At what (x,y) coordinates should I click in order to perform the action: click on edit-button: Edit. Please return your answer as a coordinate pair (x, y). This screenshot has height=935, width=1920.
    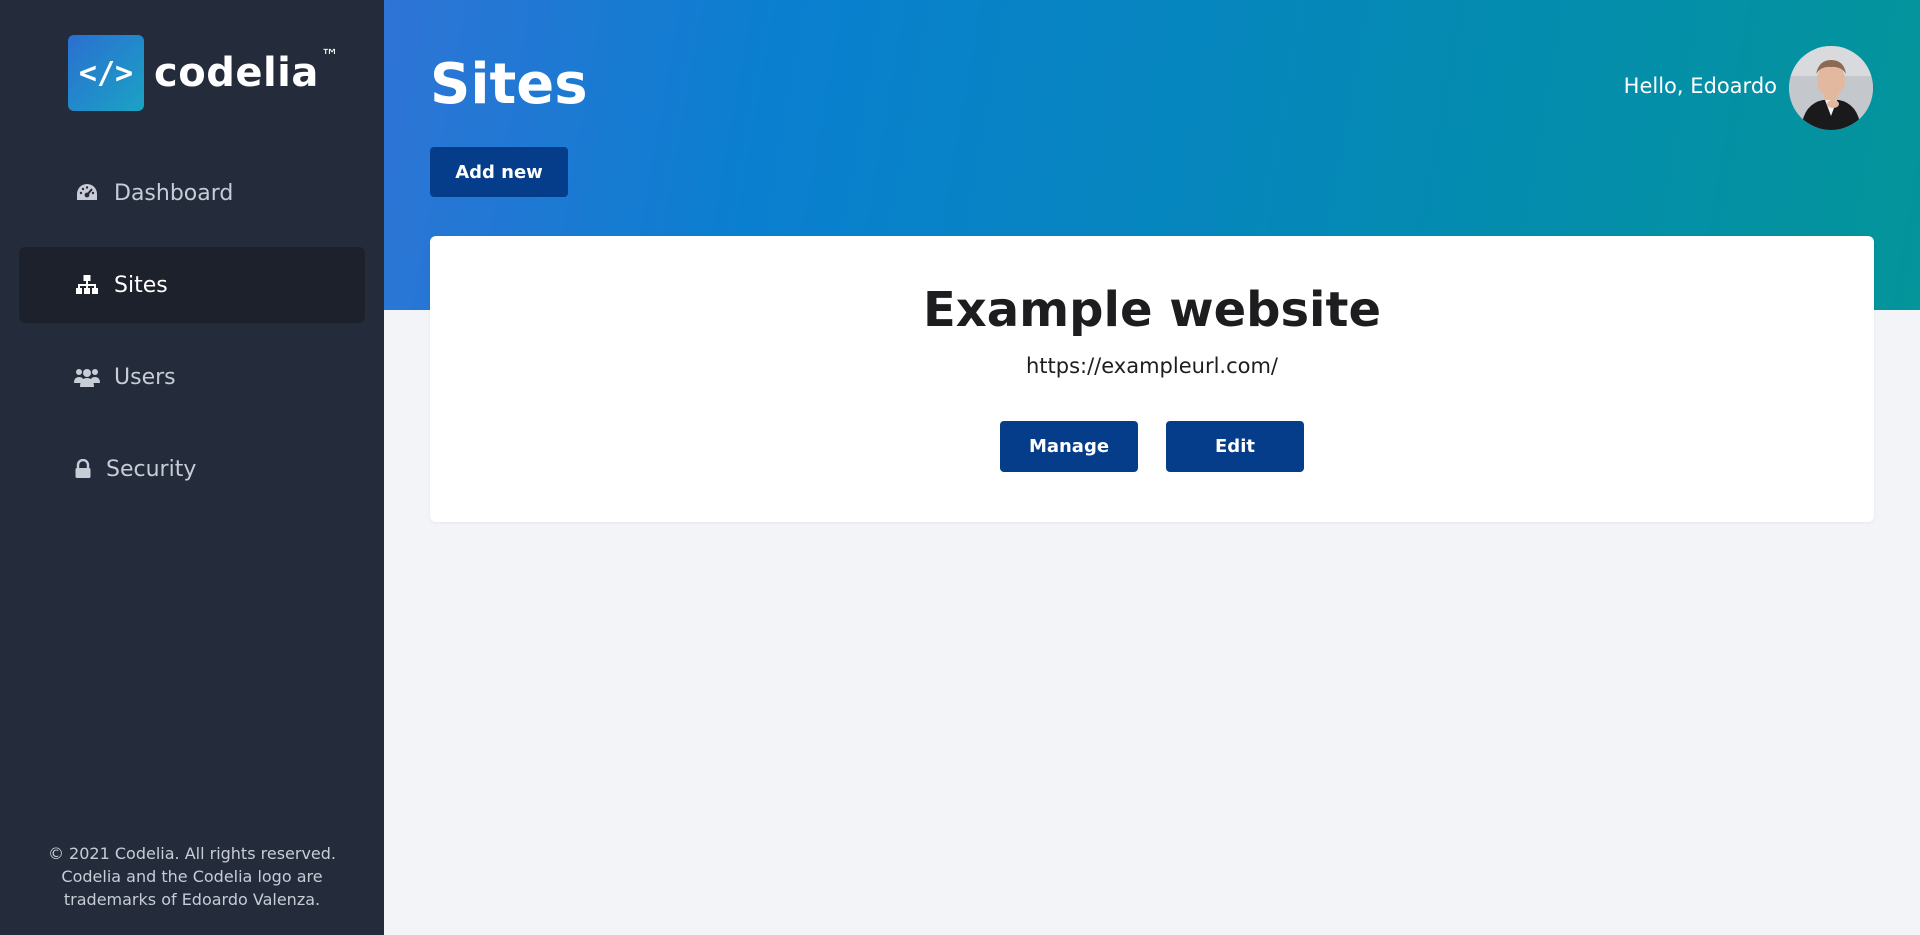
    Looking at the image, I should click on (1235, 446).